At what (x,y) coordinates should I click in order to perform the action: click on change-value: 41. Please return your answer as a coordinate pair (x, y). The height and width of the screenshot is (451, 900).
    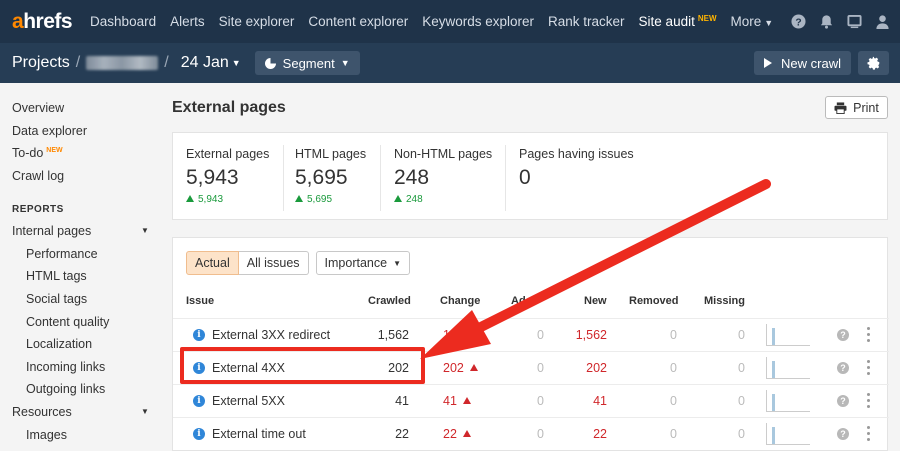
    Looking at the image, I should click on (457, 401).